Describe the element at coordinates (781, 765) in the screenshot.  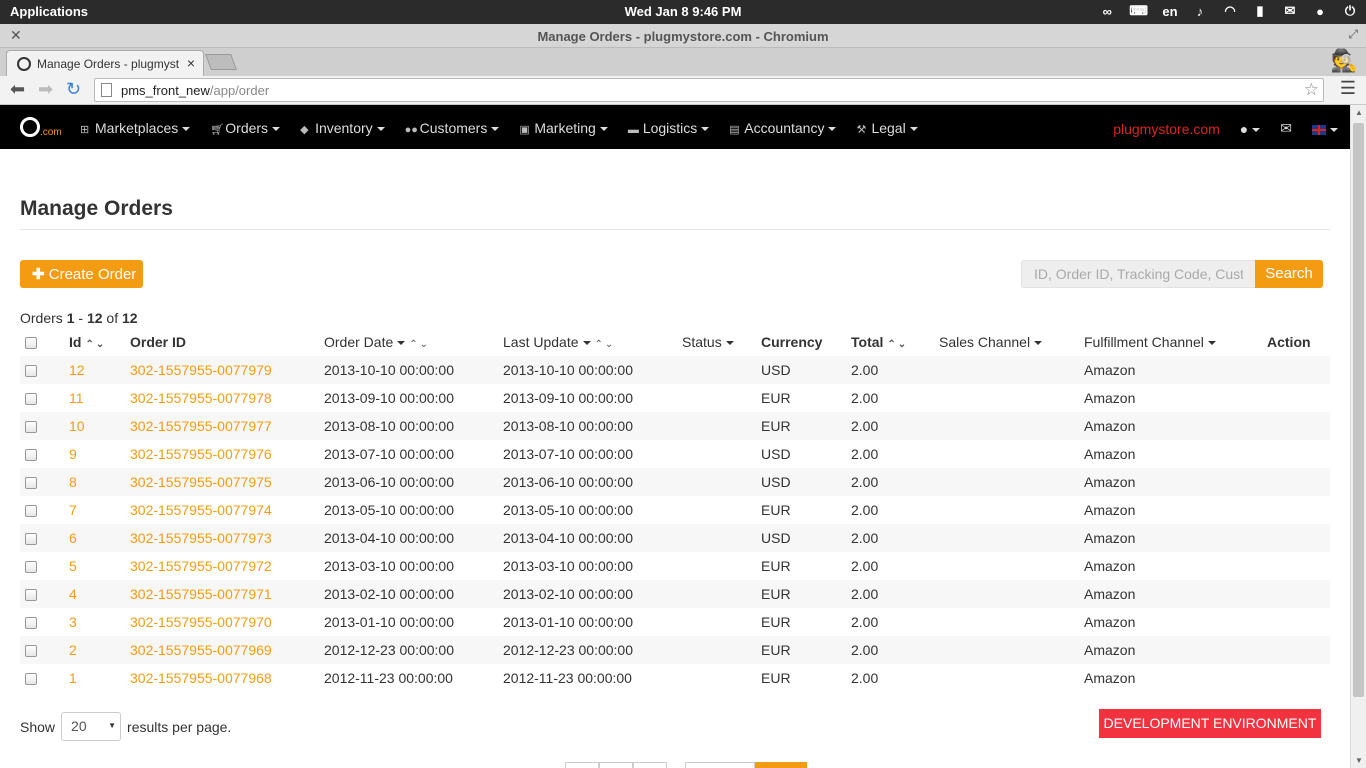
I see `pagination-go` at that location.